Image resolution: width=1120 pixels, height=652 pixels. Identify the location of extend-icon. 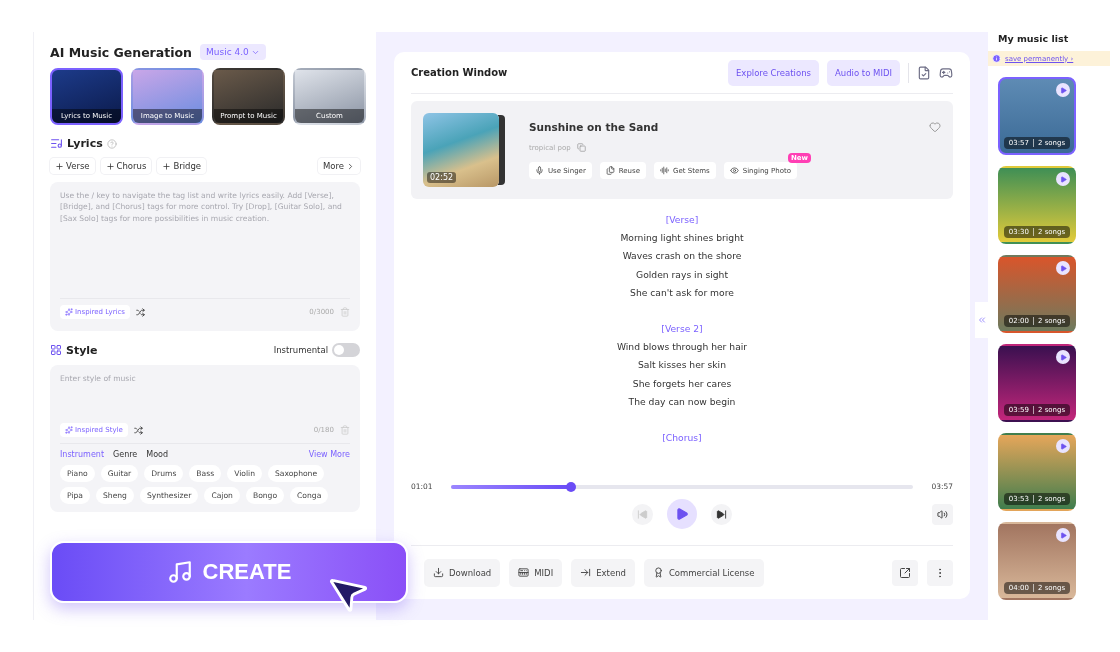
(586, 572).